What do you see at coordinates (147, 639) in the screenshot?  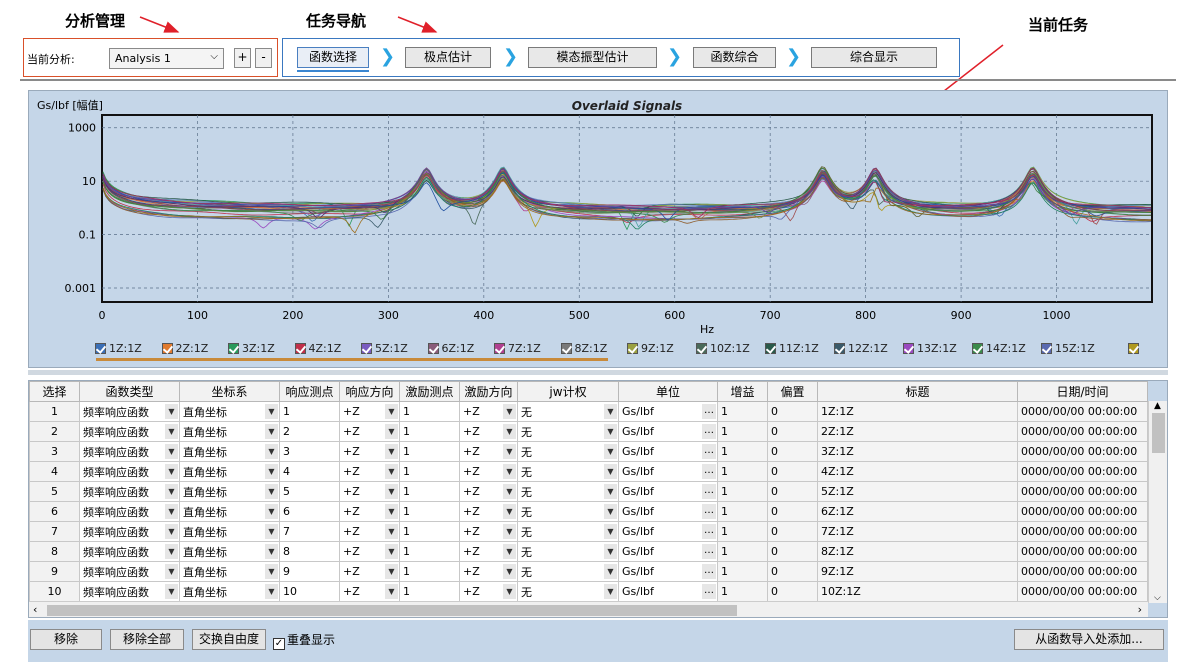 I see `remove-all-button: 移除全部` at bounding box center [147, 639].